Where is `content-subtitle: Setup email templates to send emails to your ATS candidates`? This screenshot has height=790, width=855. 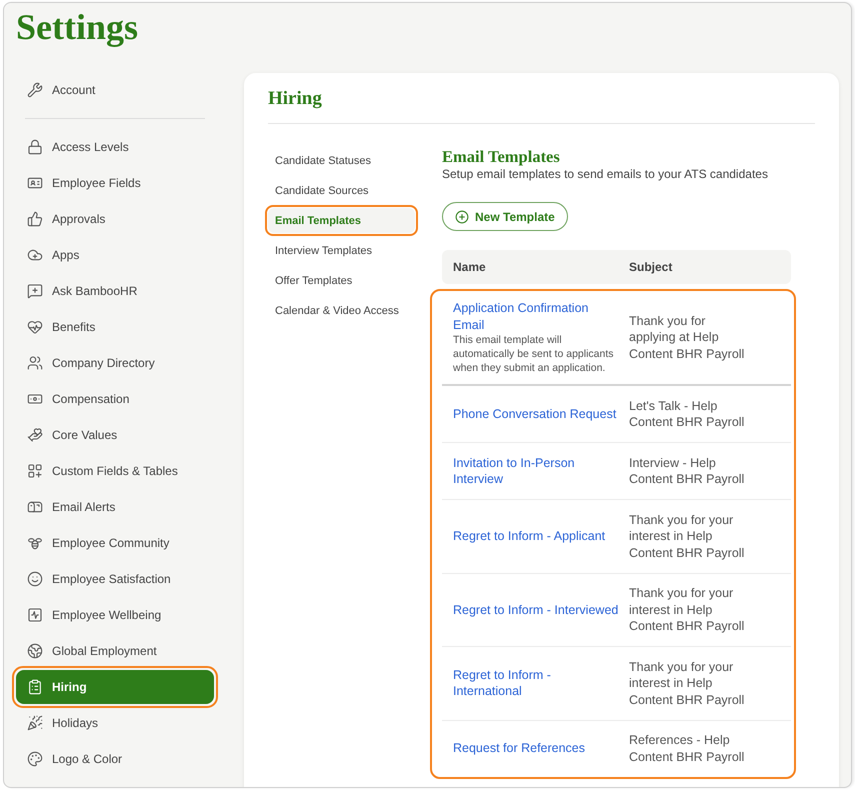
content-subtitle: Setup email templates to send emails to your ATS candidates is located at coordinates (605, 174).